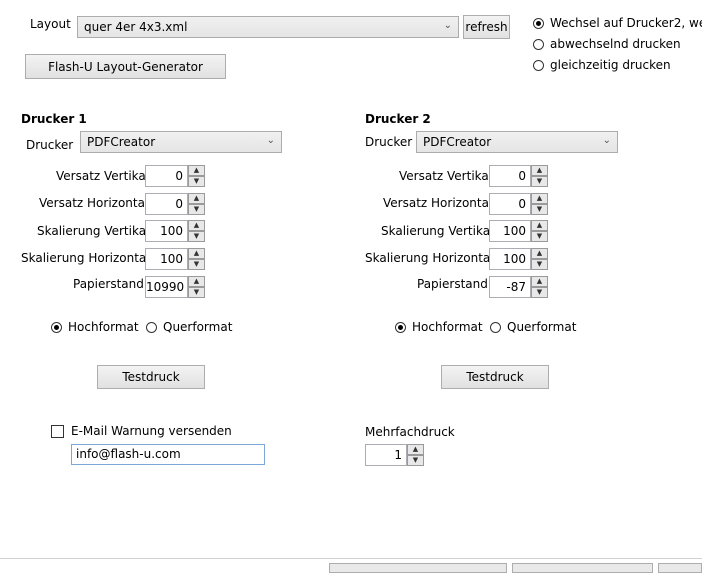 The height and width of the screenshot is (573, 702). I want to click on mehrfachdruck-spinner: 1 ▲ ▼, so click(394, 455).